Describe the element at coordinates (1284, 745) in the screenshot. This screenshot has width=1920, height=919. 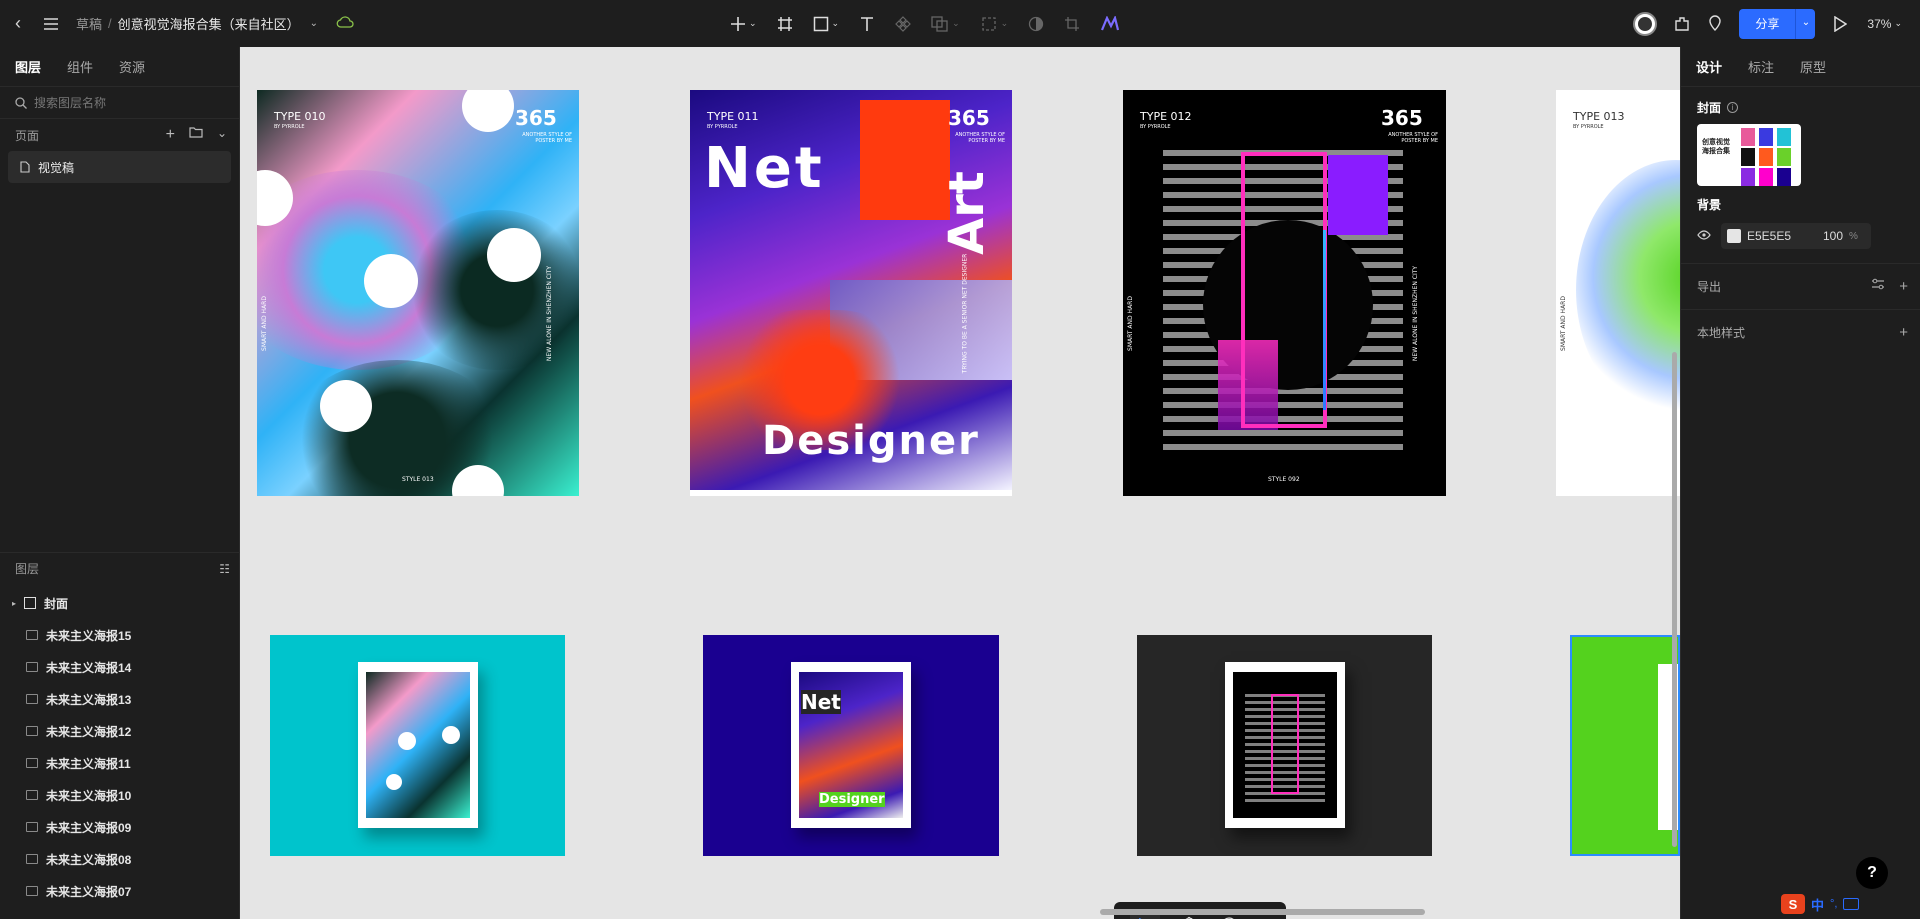
I see `mockup-dark` at that location.